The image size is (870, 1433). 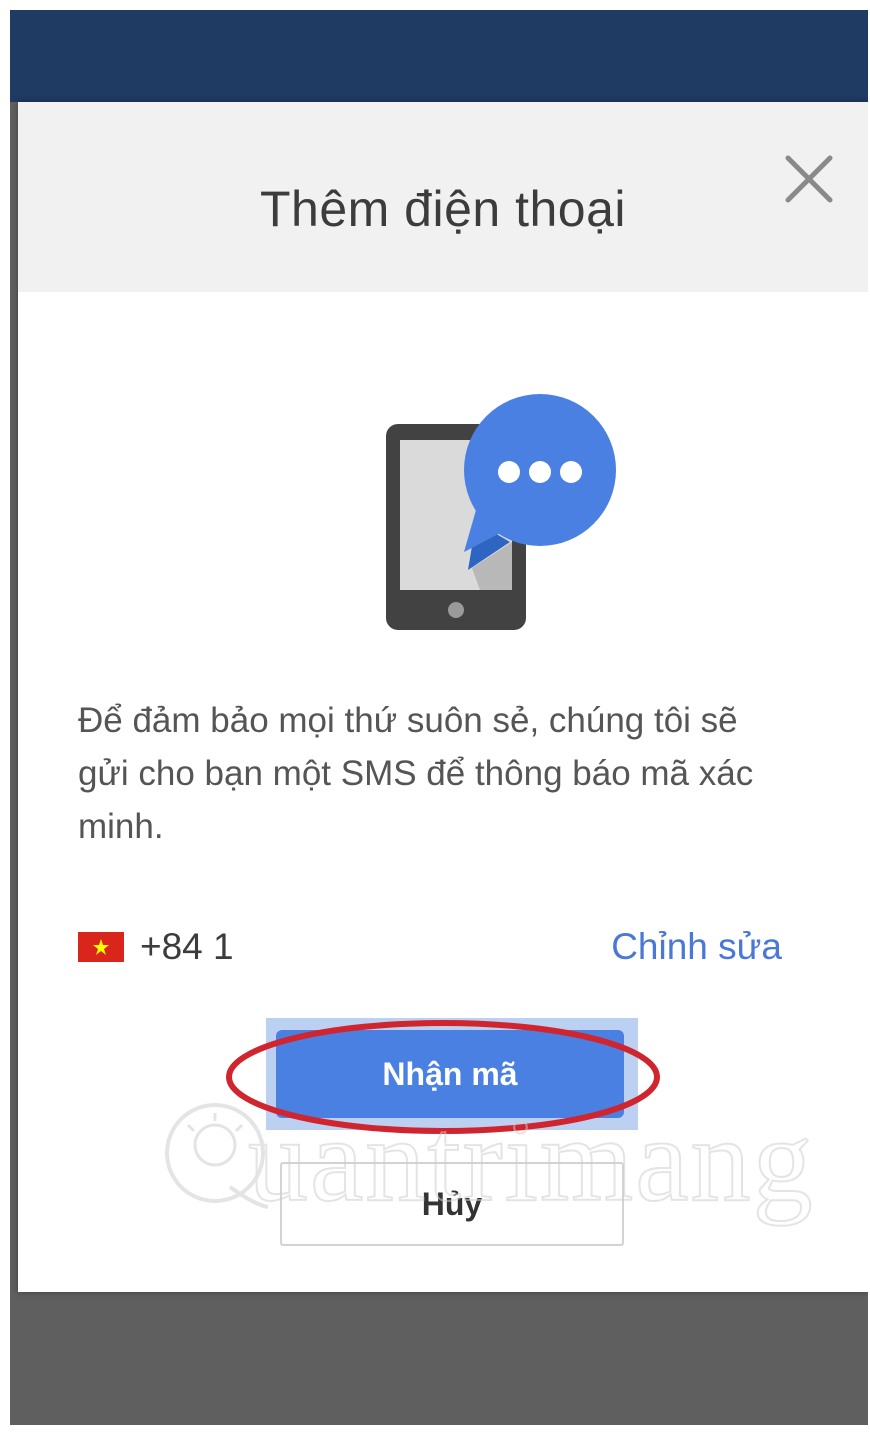 What do you see at coordinates (452, 1204) in the screenshot?
I see `cancel-button: Hủy` at bounding box center [452, 1204].